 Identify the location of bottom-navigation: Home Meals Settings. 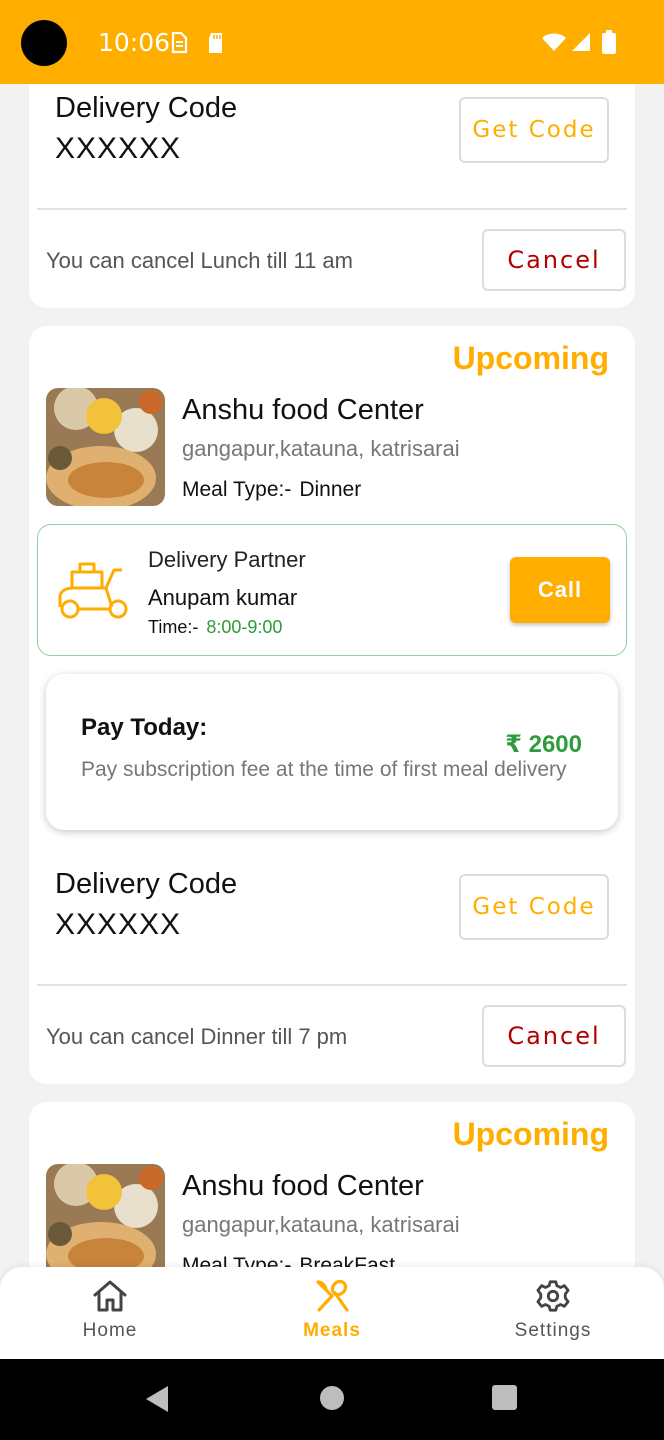
(332, 1313).